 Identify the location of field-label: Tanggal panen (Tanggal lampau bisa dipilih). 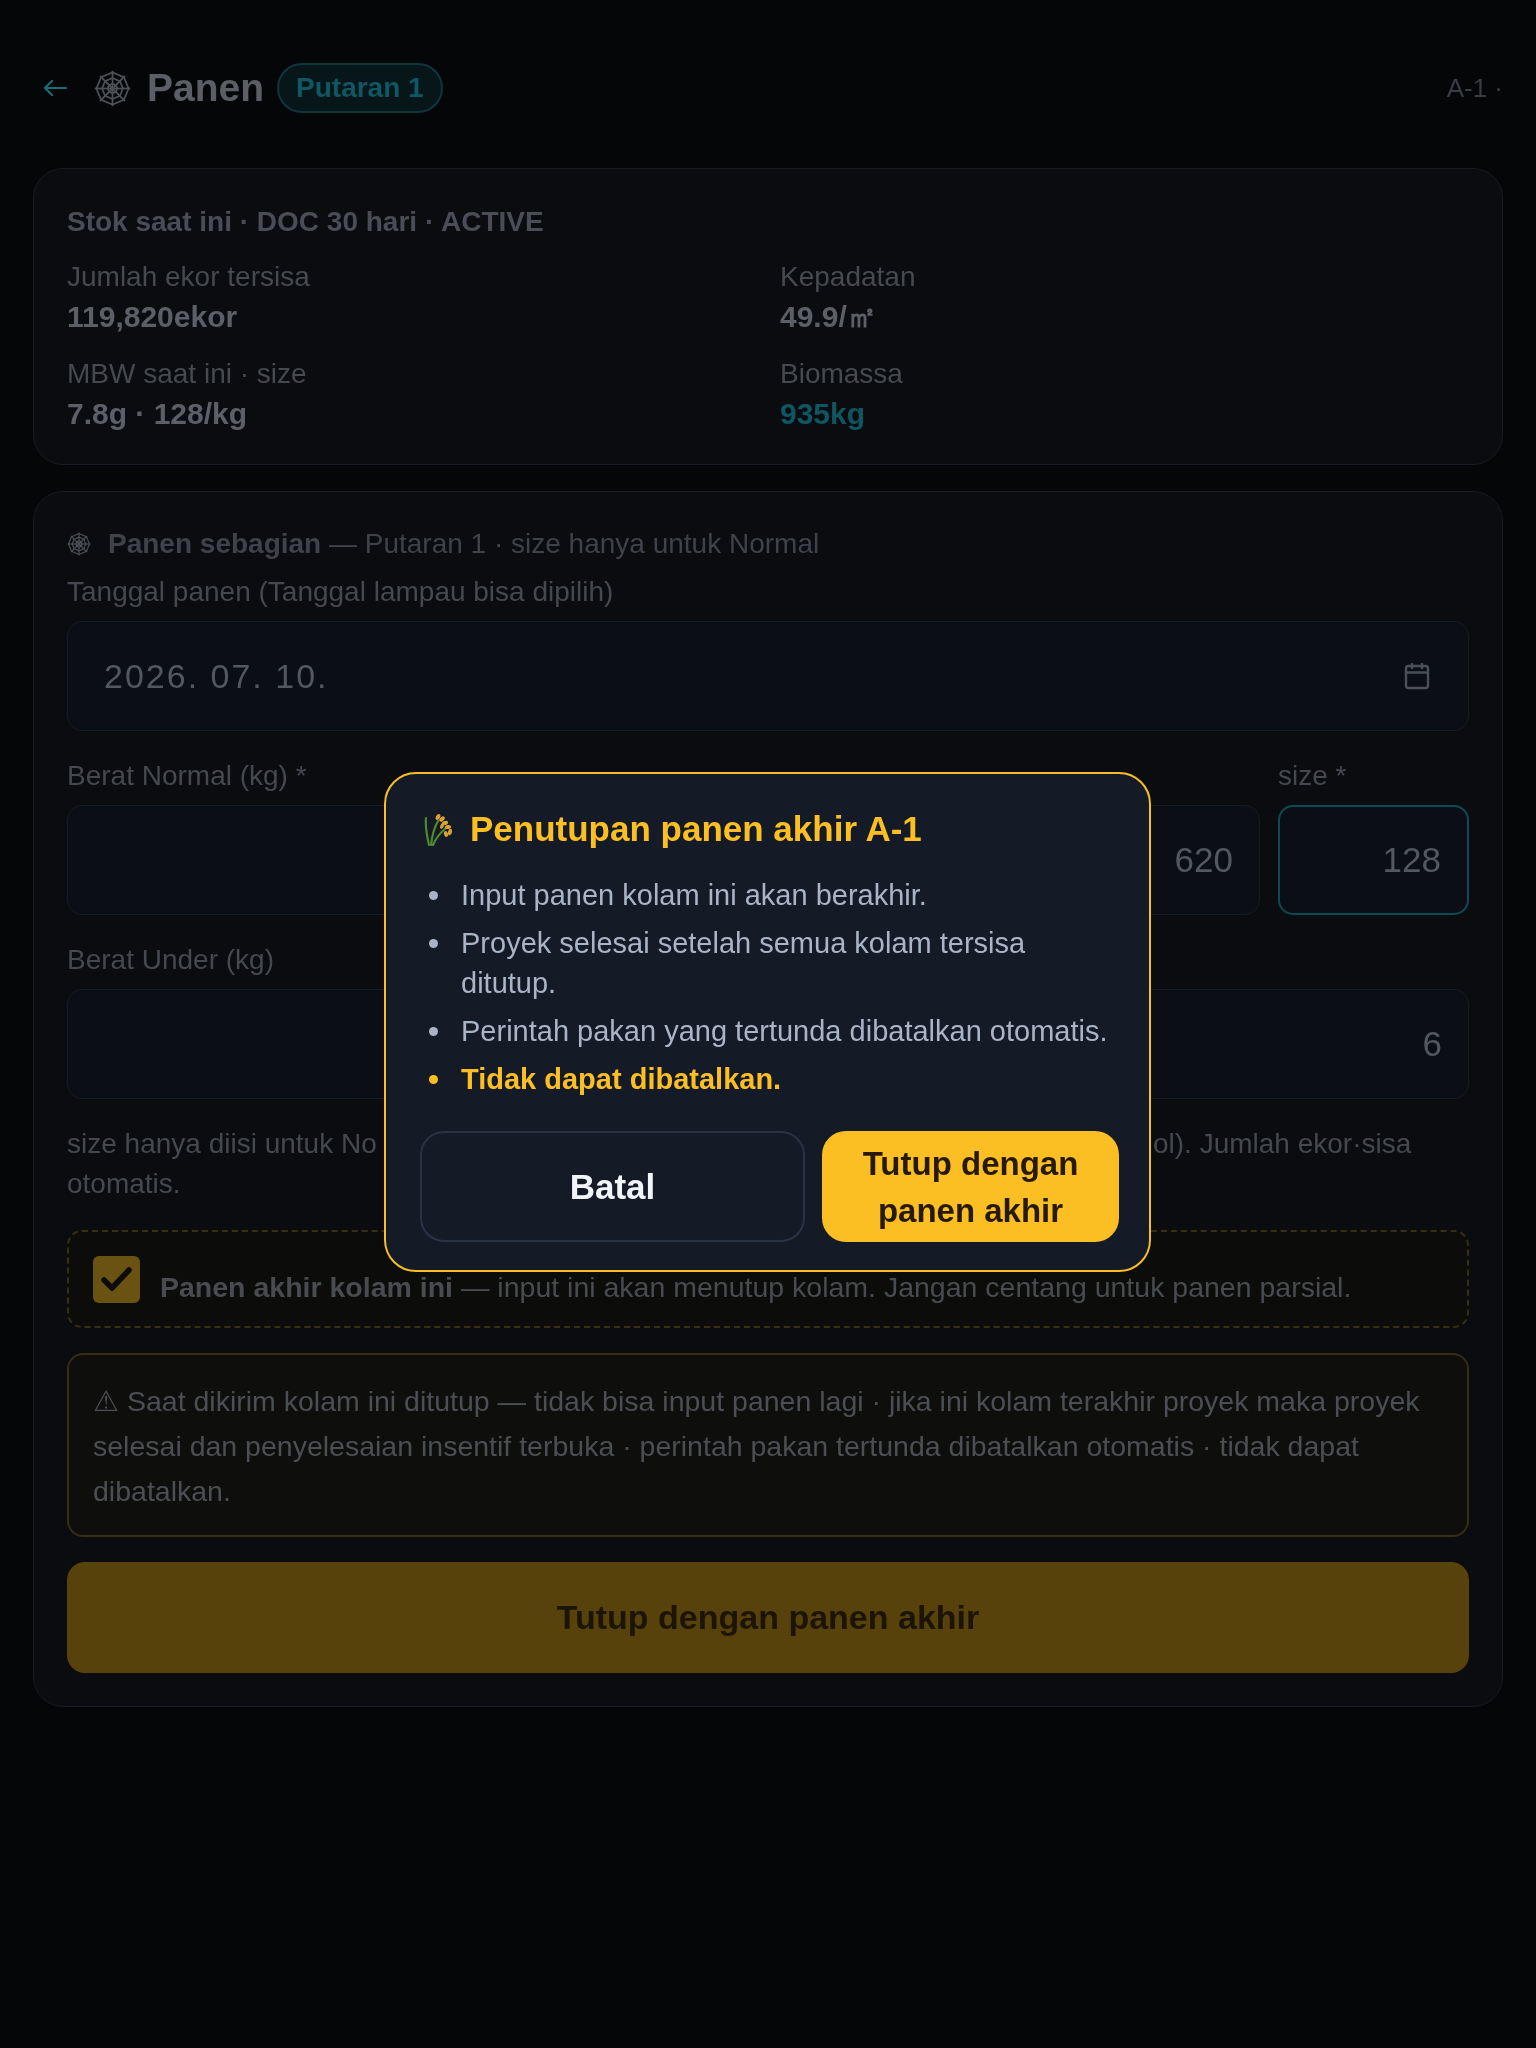
(341, 592).